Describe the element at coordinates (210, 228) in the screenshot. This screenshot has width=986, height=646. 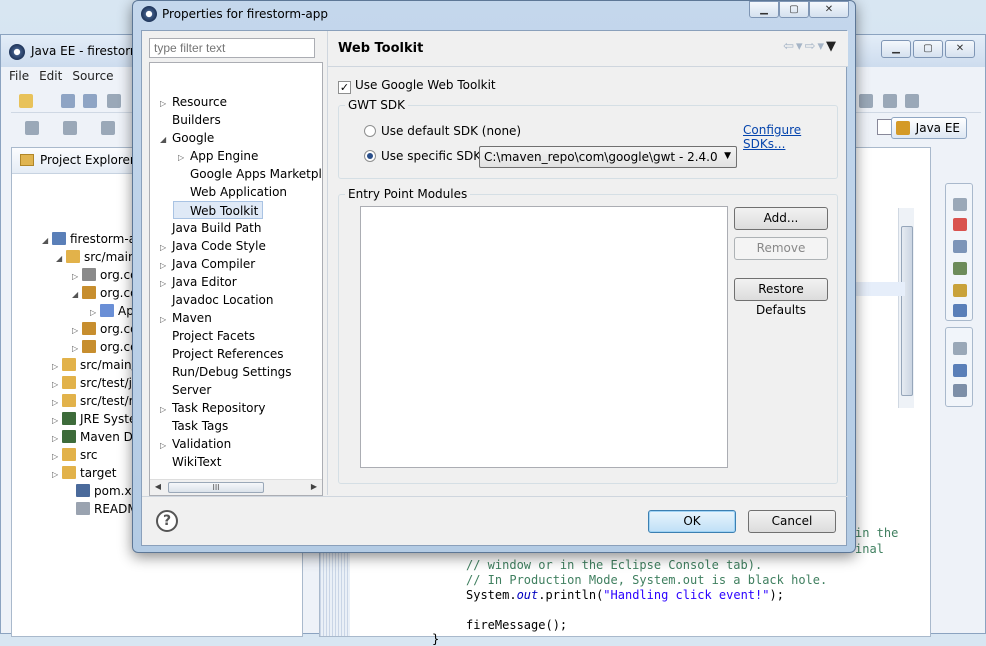
I see `property-page-item: Java Build Path` at that location.